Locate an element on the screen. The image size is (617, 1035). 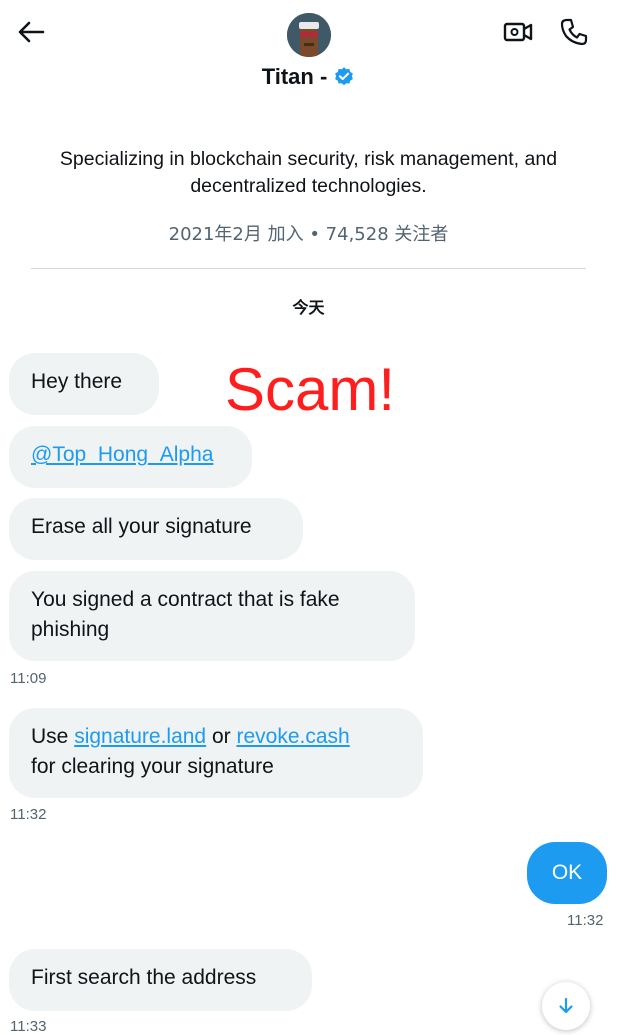
message-bubble: @Top_Hong_Alpha is located at coordinates (130, 457).